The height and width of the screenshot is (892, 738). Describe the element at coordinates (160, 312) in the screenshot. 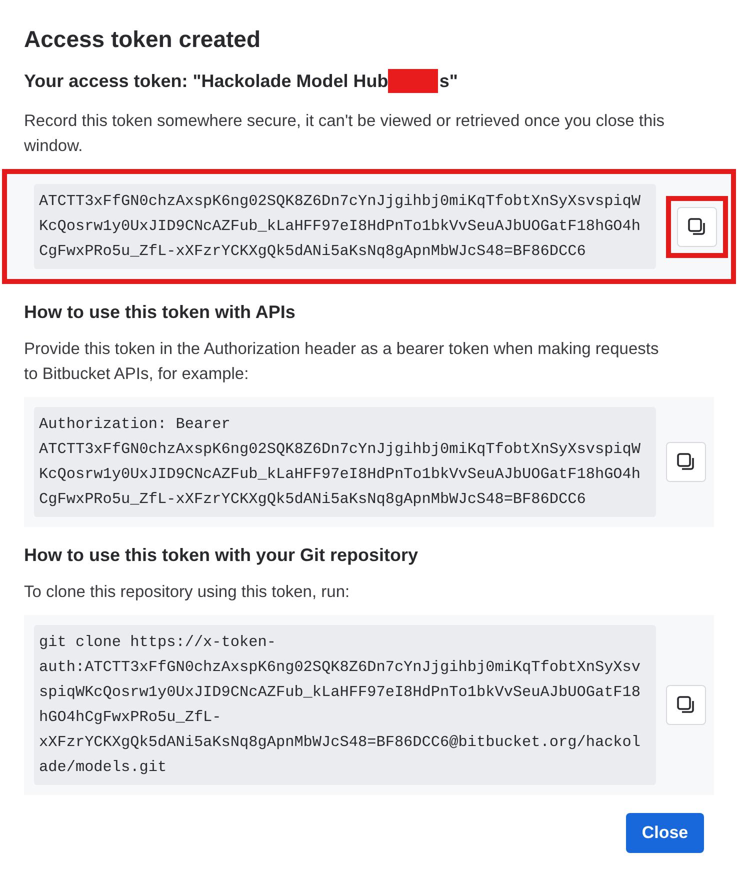

I see `section-heading: How to use this token with APIs` at that location.